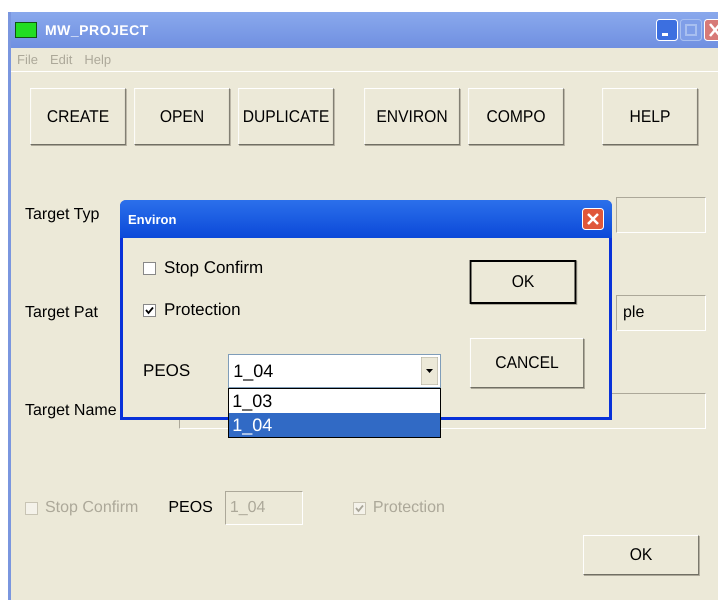  Describe the element at coordinates (71, 411) in the screenshot. I see `field-label: Target Name` at that location.